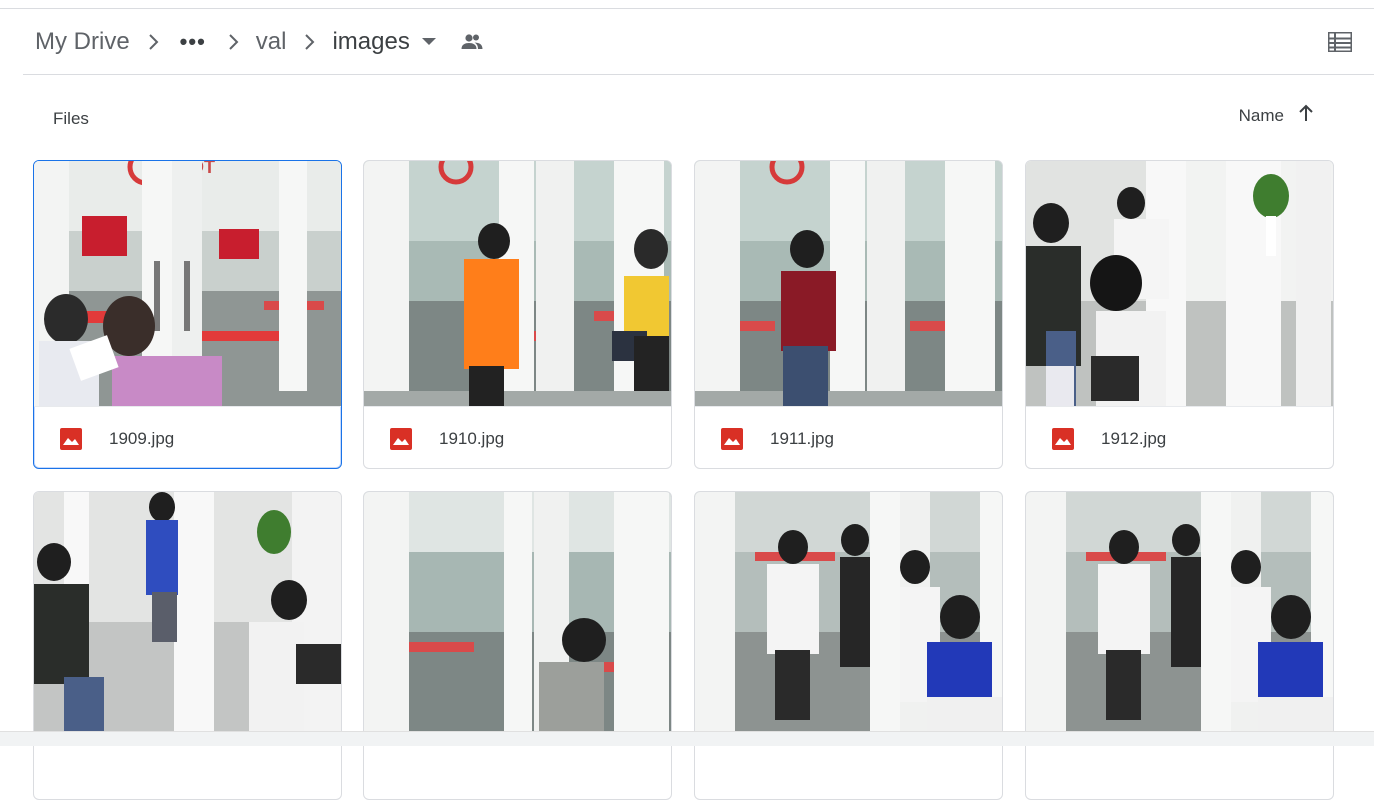 This screenshot has width=1374, height=800. I want to click on top-divider, so click(687, 8).